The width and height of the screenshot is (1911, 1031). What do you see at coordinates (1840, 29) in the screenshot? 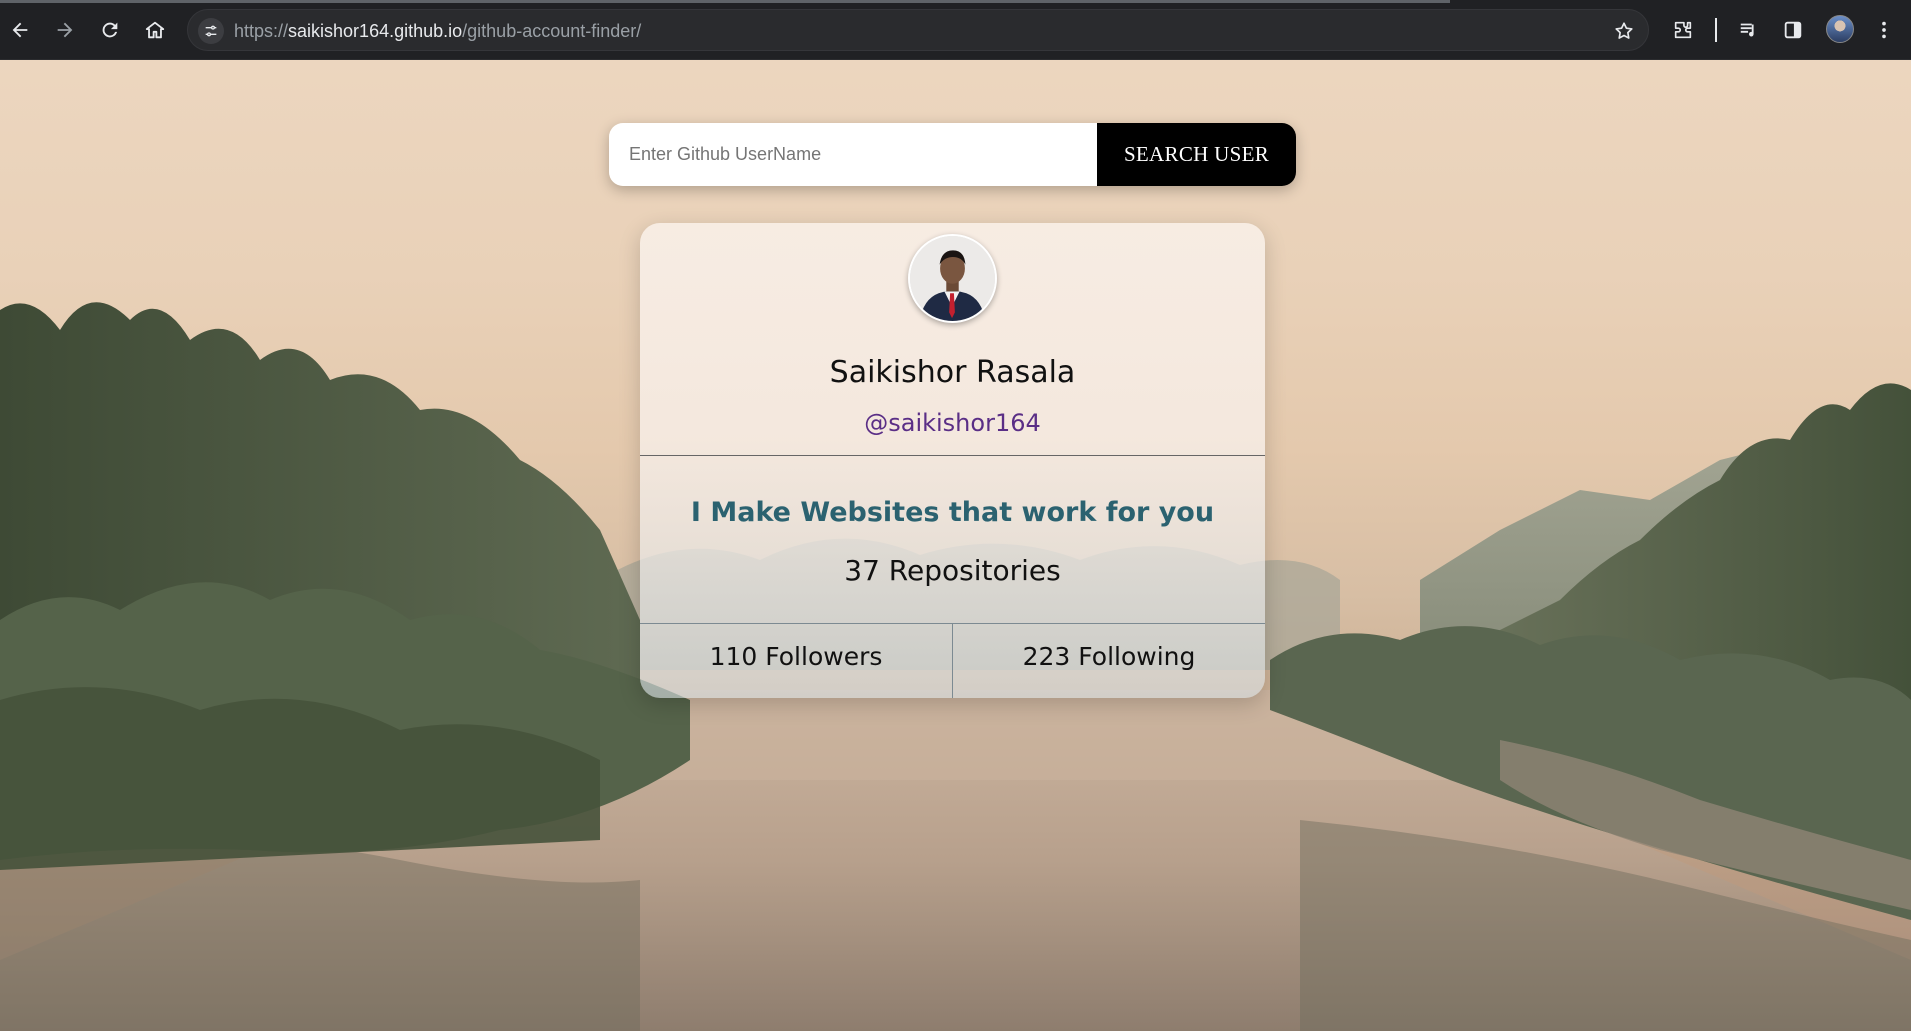
I see `browser-profile-avatar` at bounding box center [1840, 29].